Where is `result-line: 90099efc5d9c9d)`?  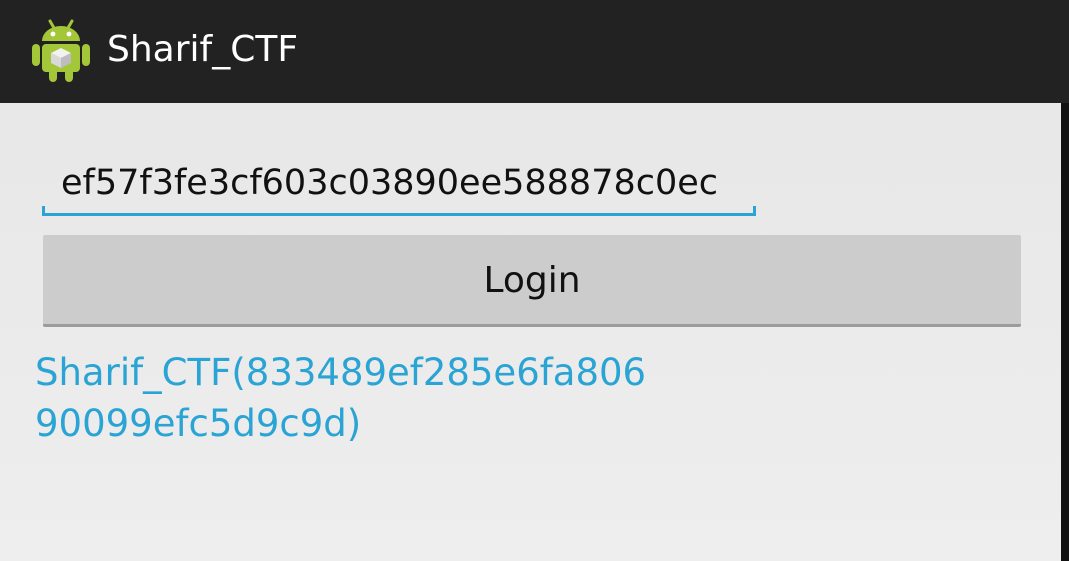
result-line: 90099efc5d9c9d) is located at coordinates (198, 423).